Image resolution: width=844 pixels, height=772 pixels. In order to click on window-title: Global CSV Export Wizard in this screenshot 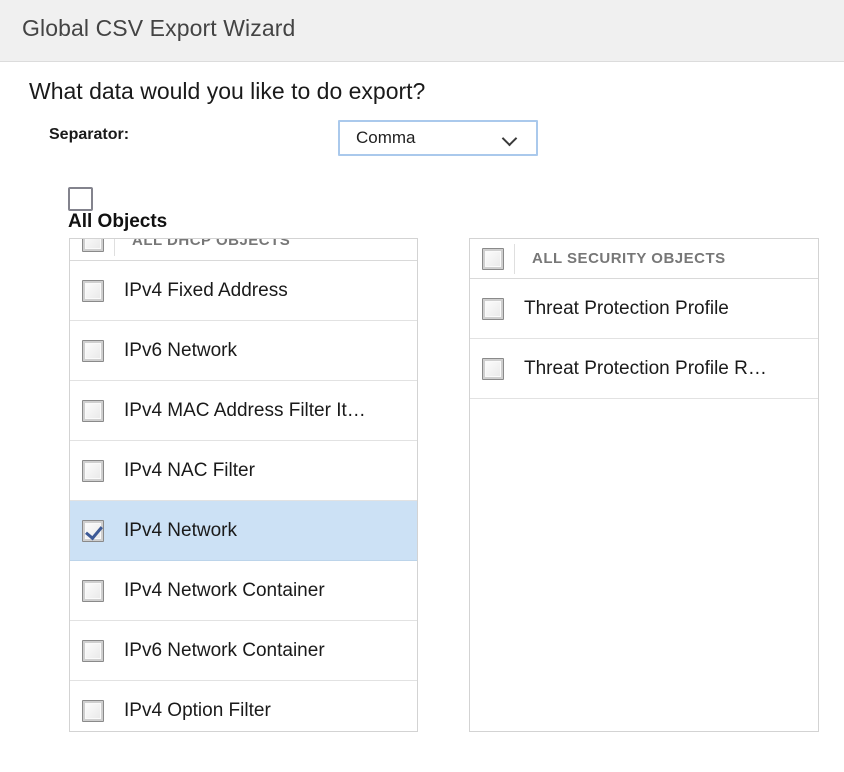, I will do `click(159, 28)`.